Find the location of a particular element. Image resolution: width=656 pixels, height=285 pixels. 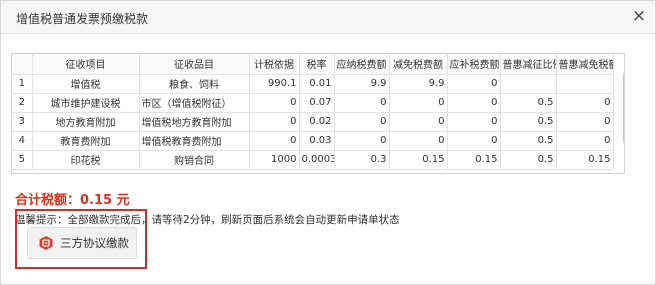

column-header: 应补税费额 is located at coordinates (474, 64).